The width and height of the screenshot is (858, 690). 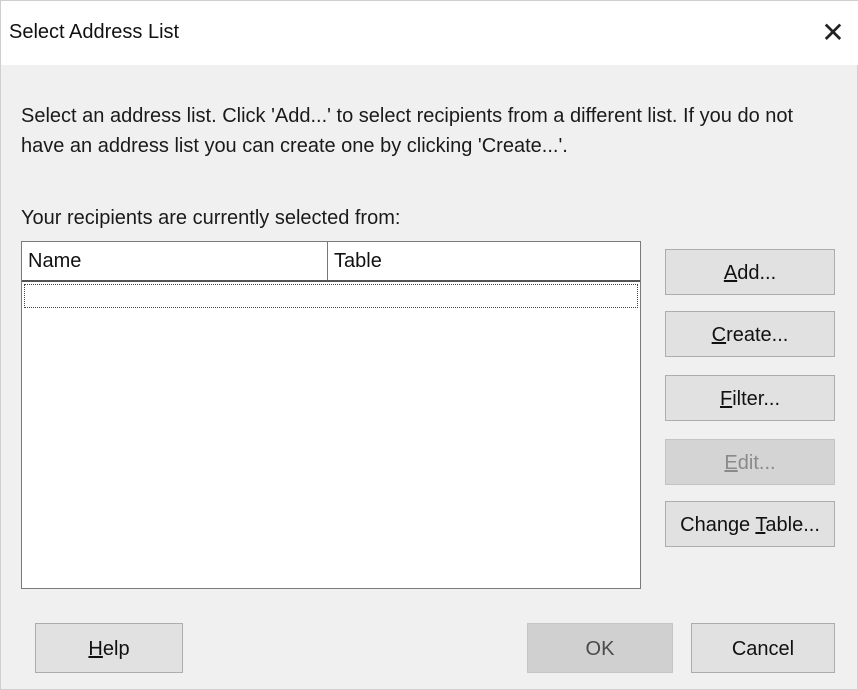 I want to click on change-table-label-pre: Change, so click(x=718, y=525).